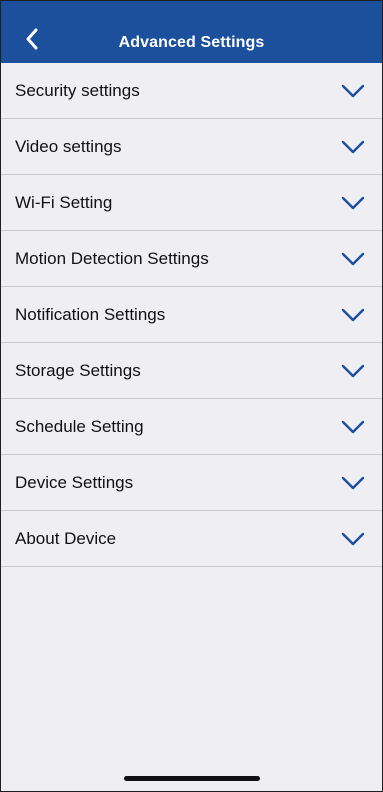 The height and width of the screenshot is (792, 383). Describe the element at coordinates (112, 258) in the screenshot. I see `settings-item-label: Motion Detection Settings` at that location.